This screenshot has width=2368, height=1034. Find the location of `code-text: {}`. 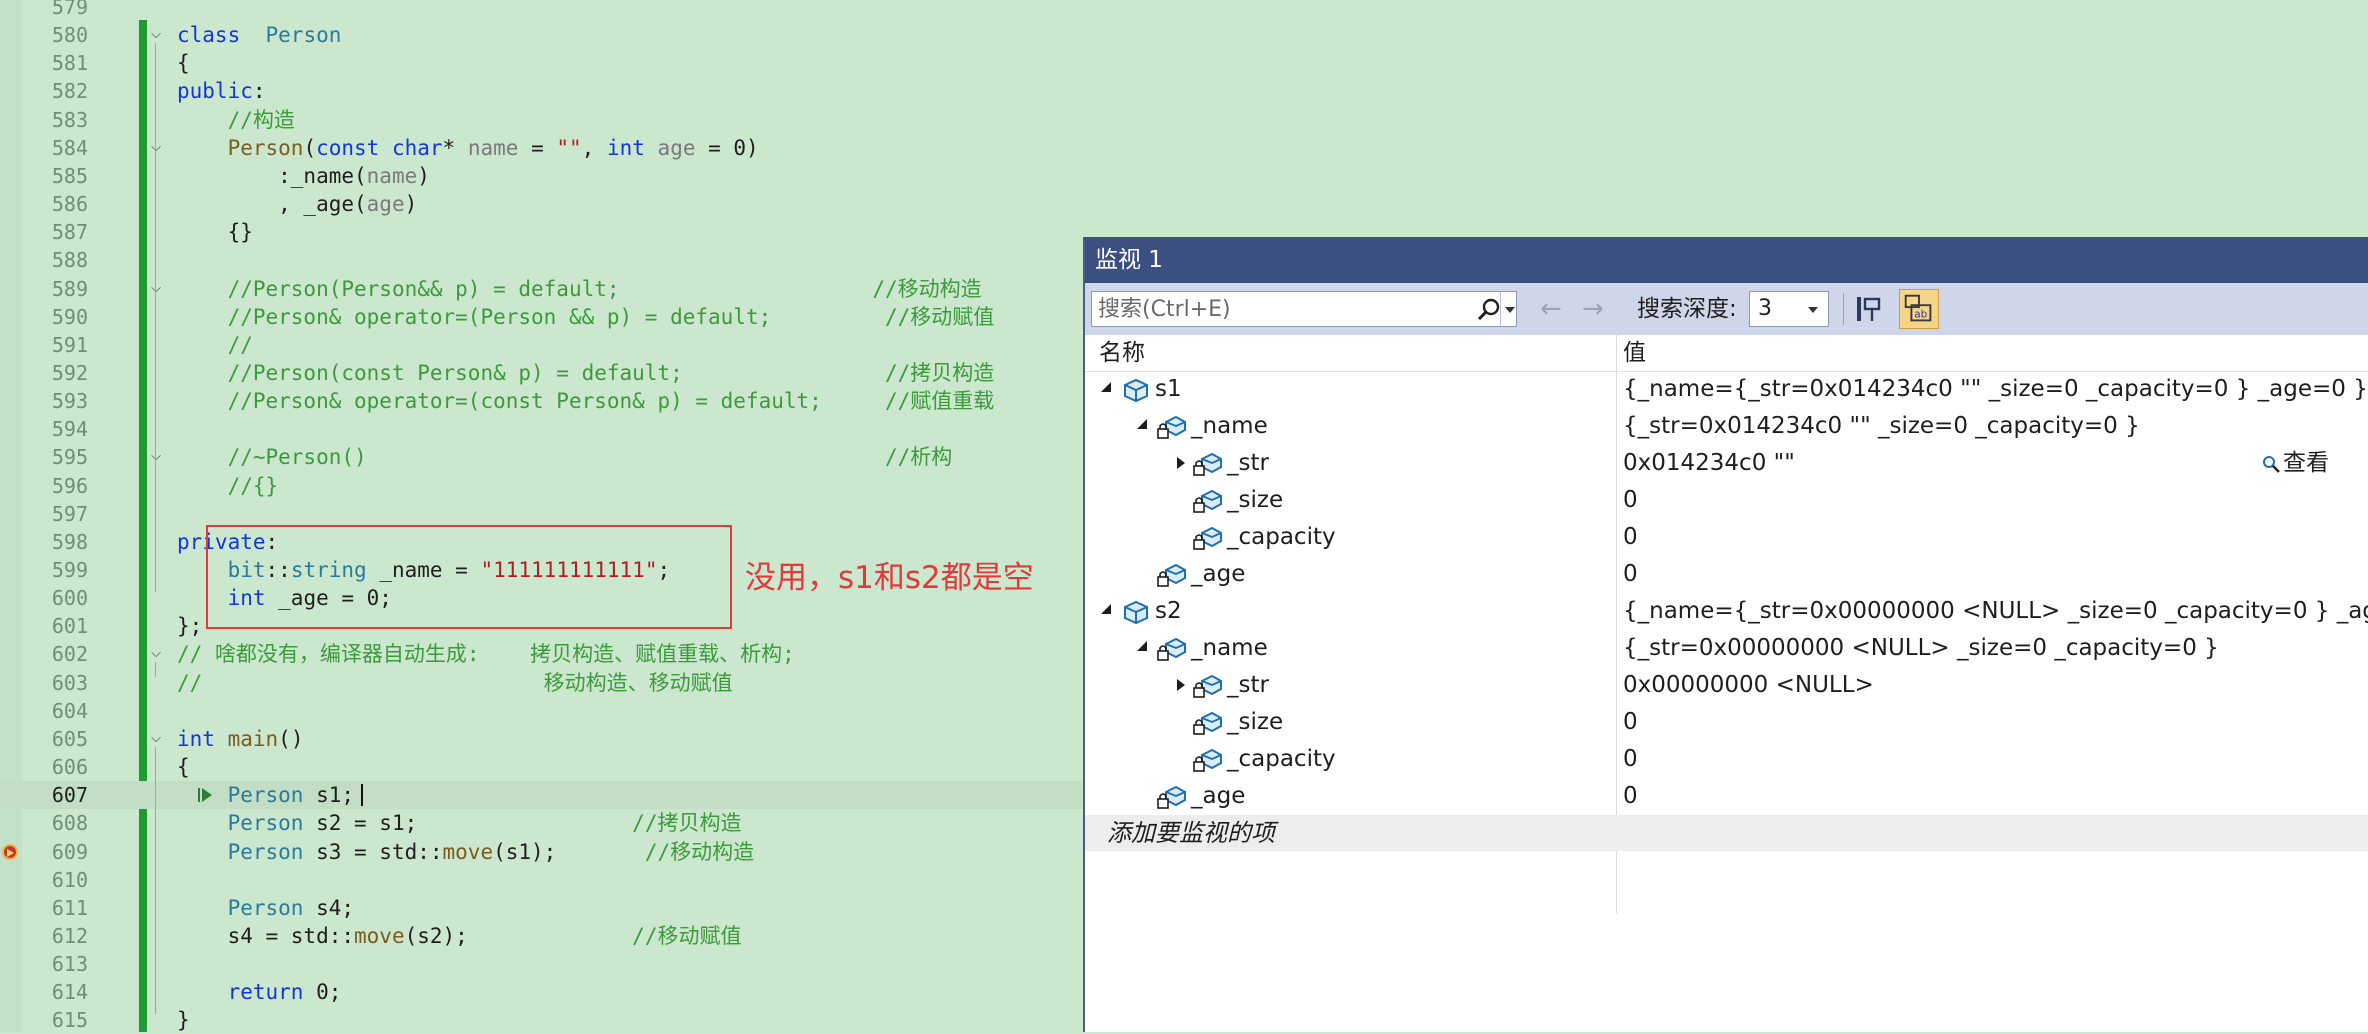

code-text: {} is located at coordinates (215, 232).